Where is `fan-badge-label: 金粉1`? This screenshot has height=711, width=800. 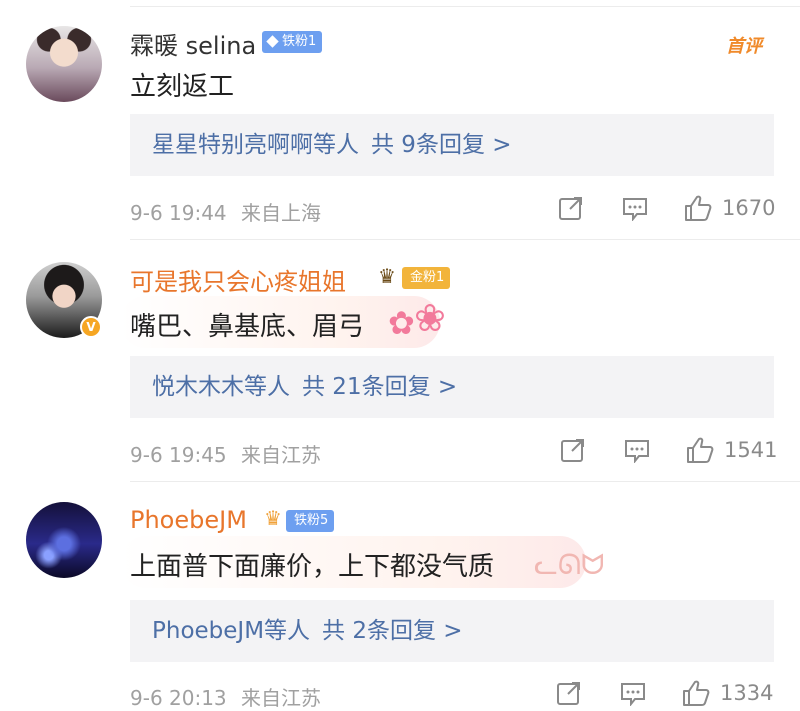
fan-badge-label: 金粉1 is located at coordinates (427, 277).